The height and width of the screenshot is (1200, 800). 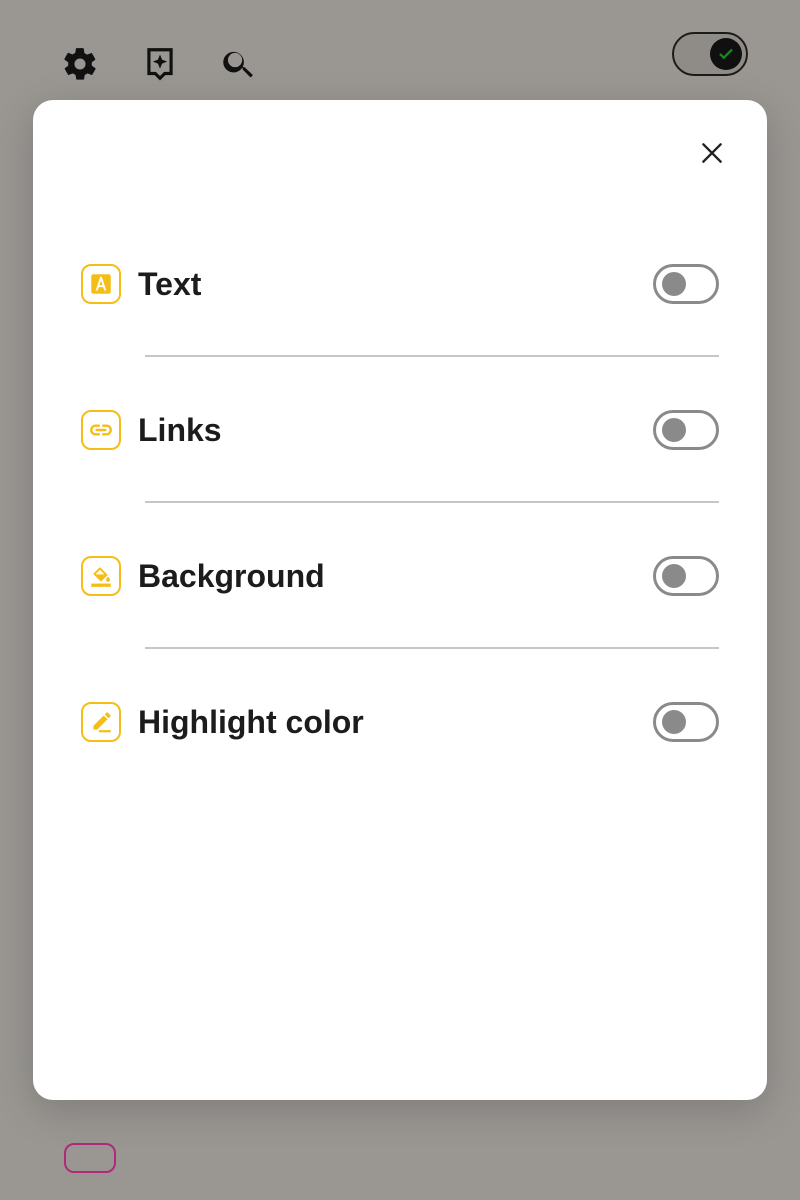 I want to click on setting-label: Highlight color, so click(x=251, y=721).